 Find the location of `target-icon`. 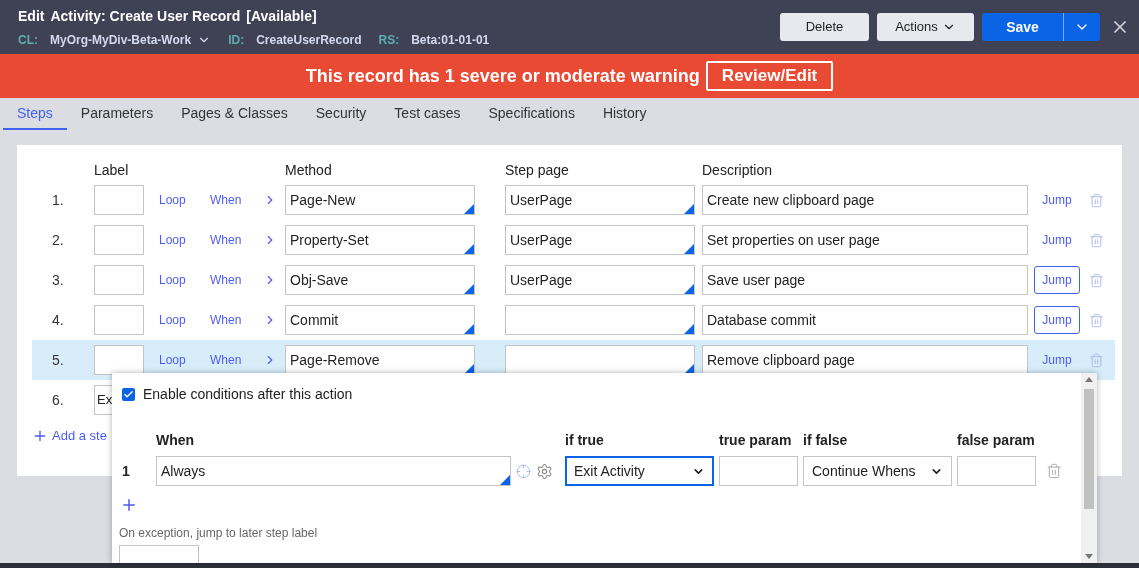

target-icon is located at coordinates (523, 471).